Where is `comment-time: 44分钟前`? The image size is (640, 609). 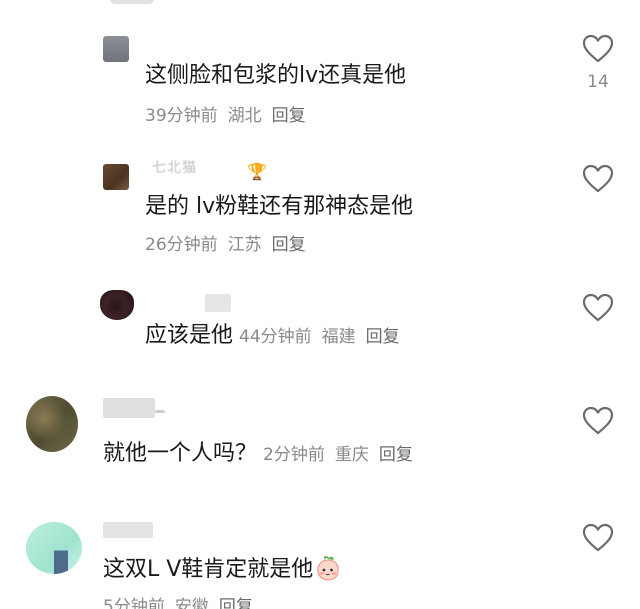
comment-time: 44分钟前 is located at coordinates (275, 337).